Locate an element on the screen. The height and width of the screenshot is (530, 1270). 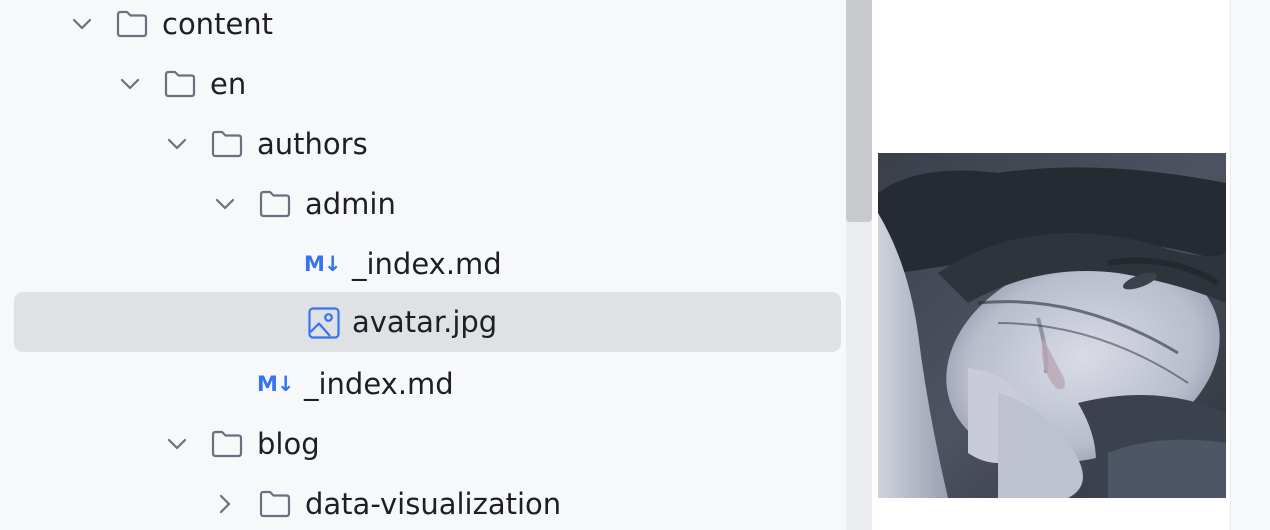
tree-item-authors: authors is located at coordinates (427, 144).